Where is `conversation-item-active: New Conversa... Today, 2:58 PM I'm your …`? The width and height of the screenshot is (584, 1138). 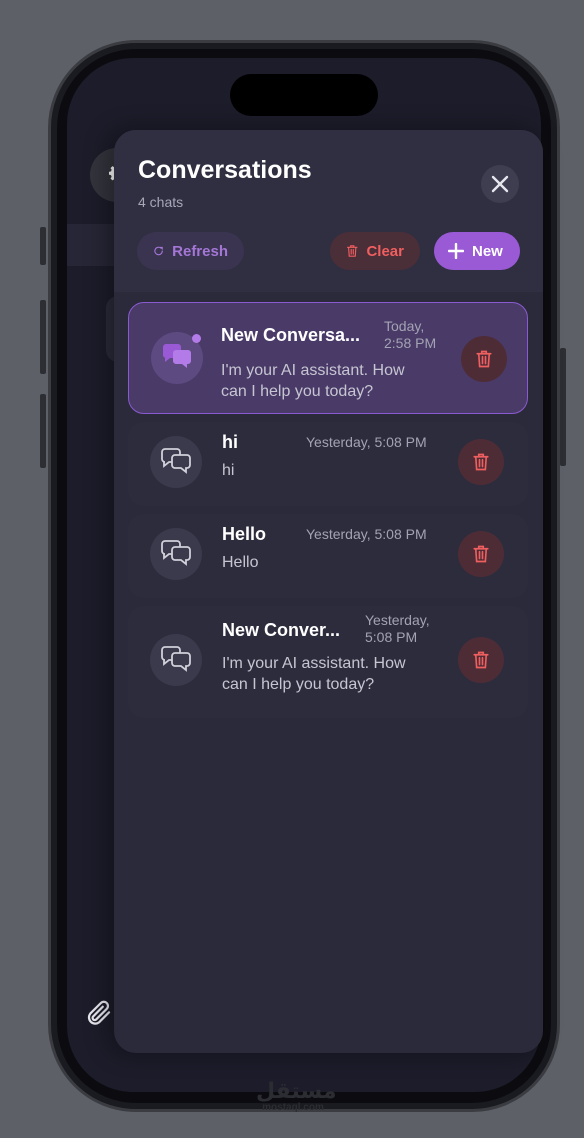
conversation-item-active: New Conversa... Today, 2:58 PM I'm your … is located at coordinates (328, 358).